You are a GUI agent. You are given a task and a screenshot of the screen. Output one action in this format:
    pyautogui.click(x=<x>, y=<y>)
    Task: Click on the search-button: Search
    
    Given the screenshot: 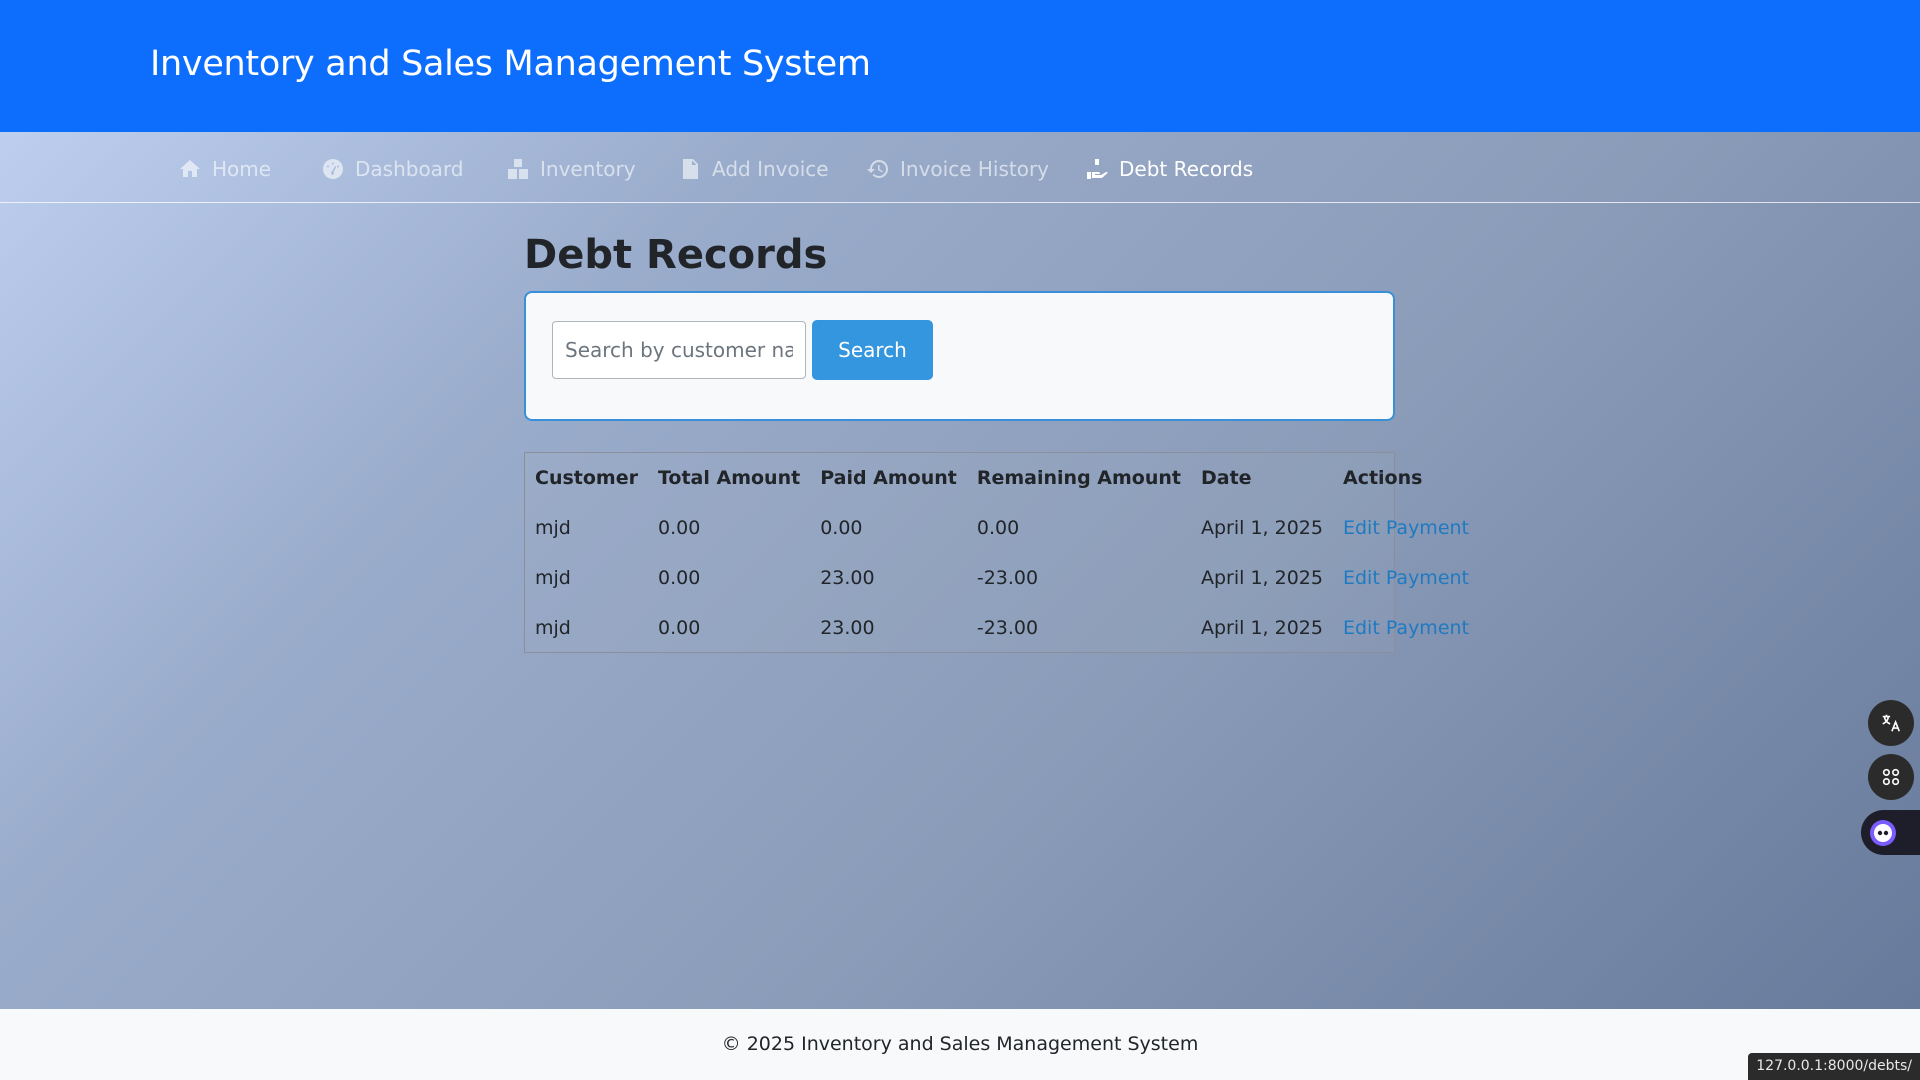 What is the action you would take?
    pyautogui.click(x=872, y=350)
    